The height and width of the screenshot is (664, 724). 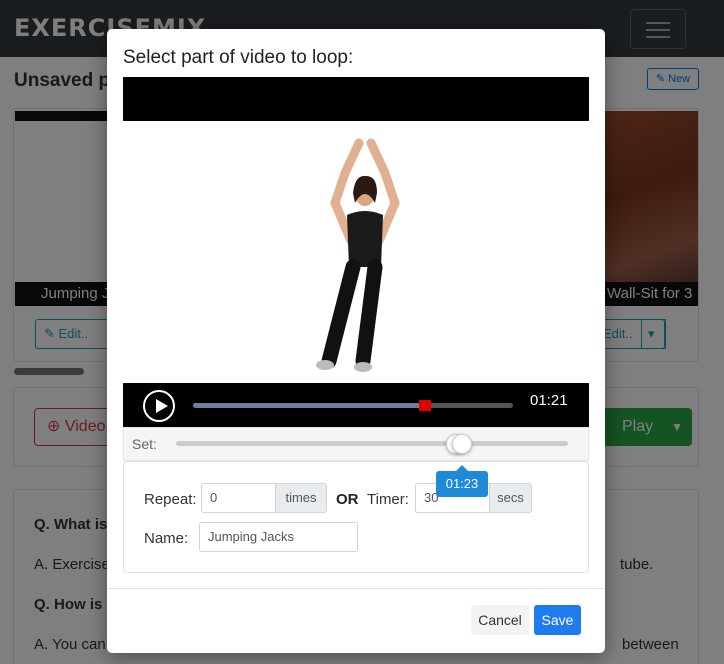 I want to click on play-triangle, so click(x=162, y=406).